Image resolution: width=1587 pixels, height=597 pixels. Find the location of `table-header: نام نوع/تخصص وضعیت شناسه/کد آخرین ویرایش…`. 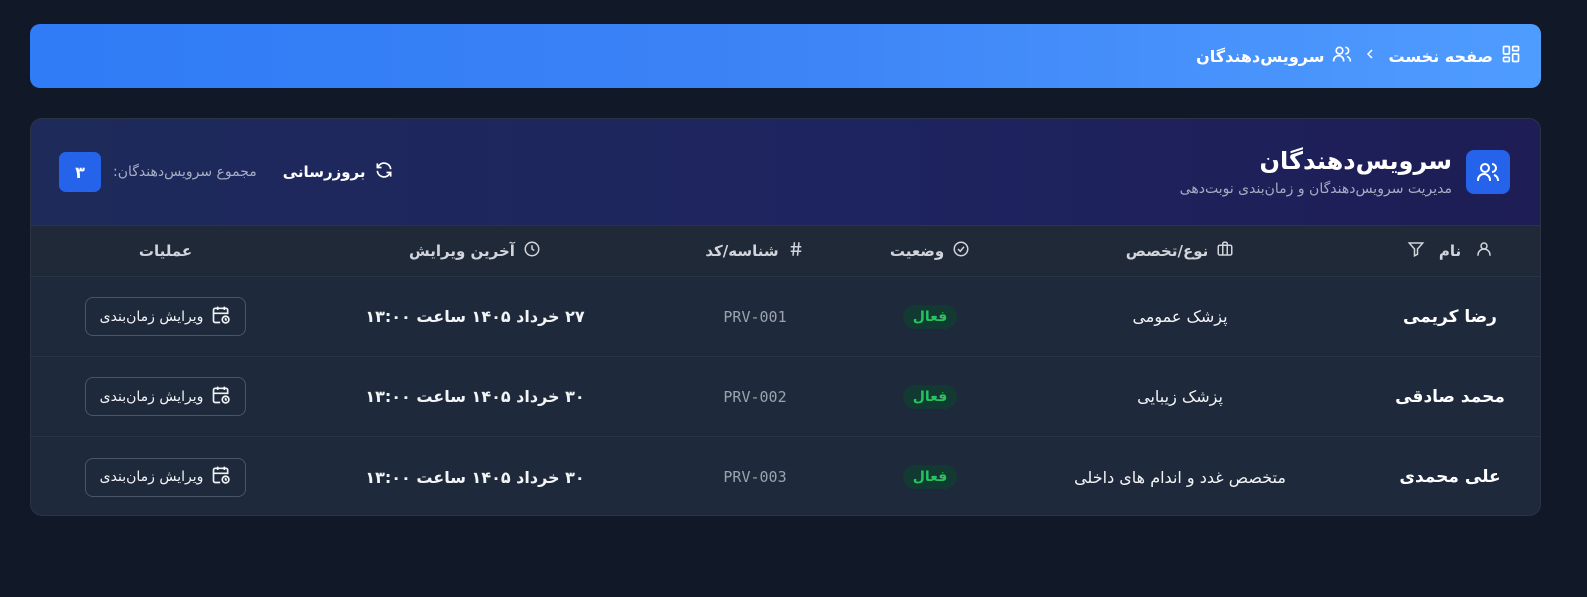

table-header: نام نوع/تخصص وضعیت شناسه/کد آخرین ویرایش… is located at coordinates (785, 251).